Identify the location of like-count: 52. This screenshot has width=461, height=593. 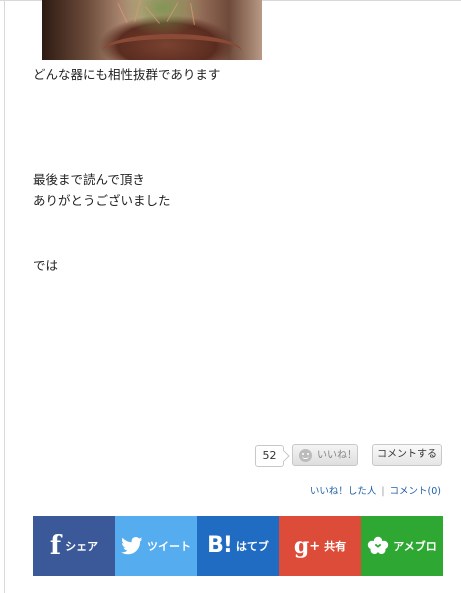
(269, 456).